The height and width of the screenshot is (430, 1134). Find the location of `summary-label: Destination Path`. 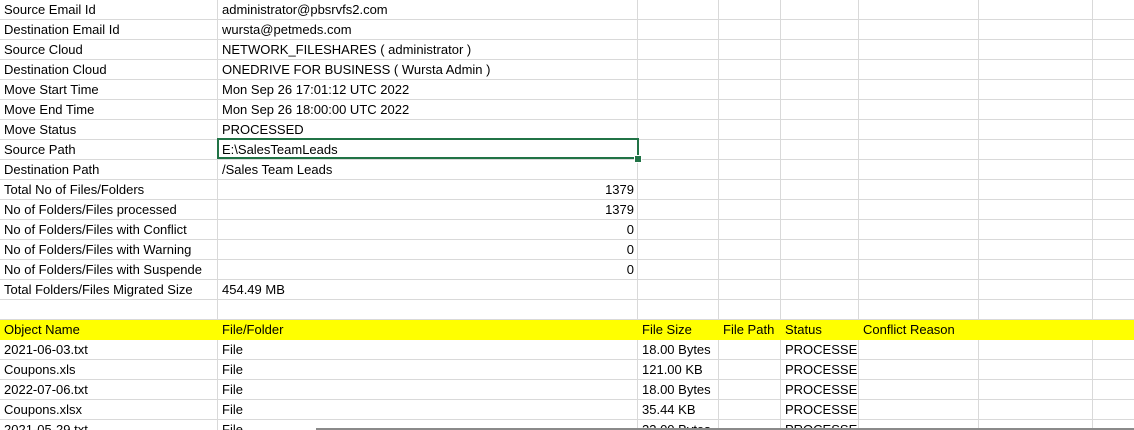

summary-label: Destination Path is located at coordinates (109, 170).